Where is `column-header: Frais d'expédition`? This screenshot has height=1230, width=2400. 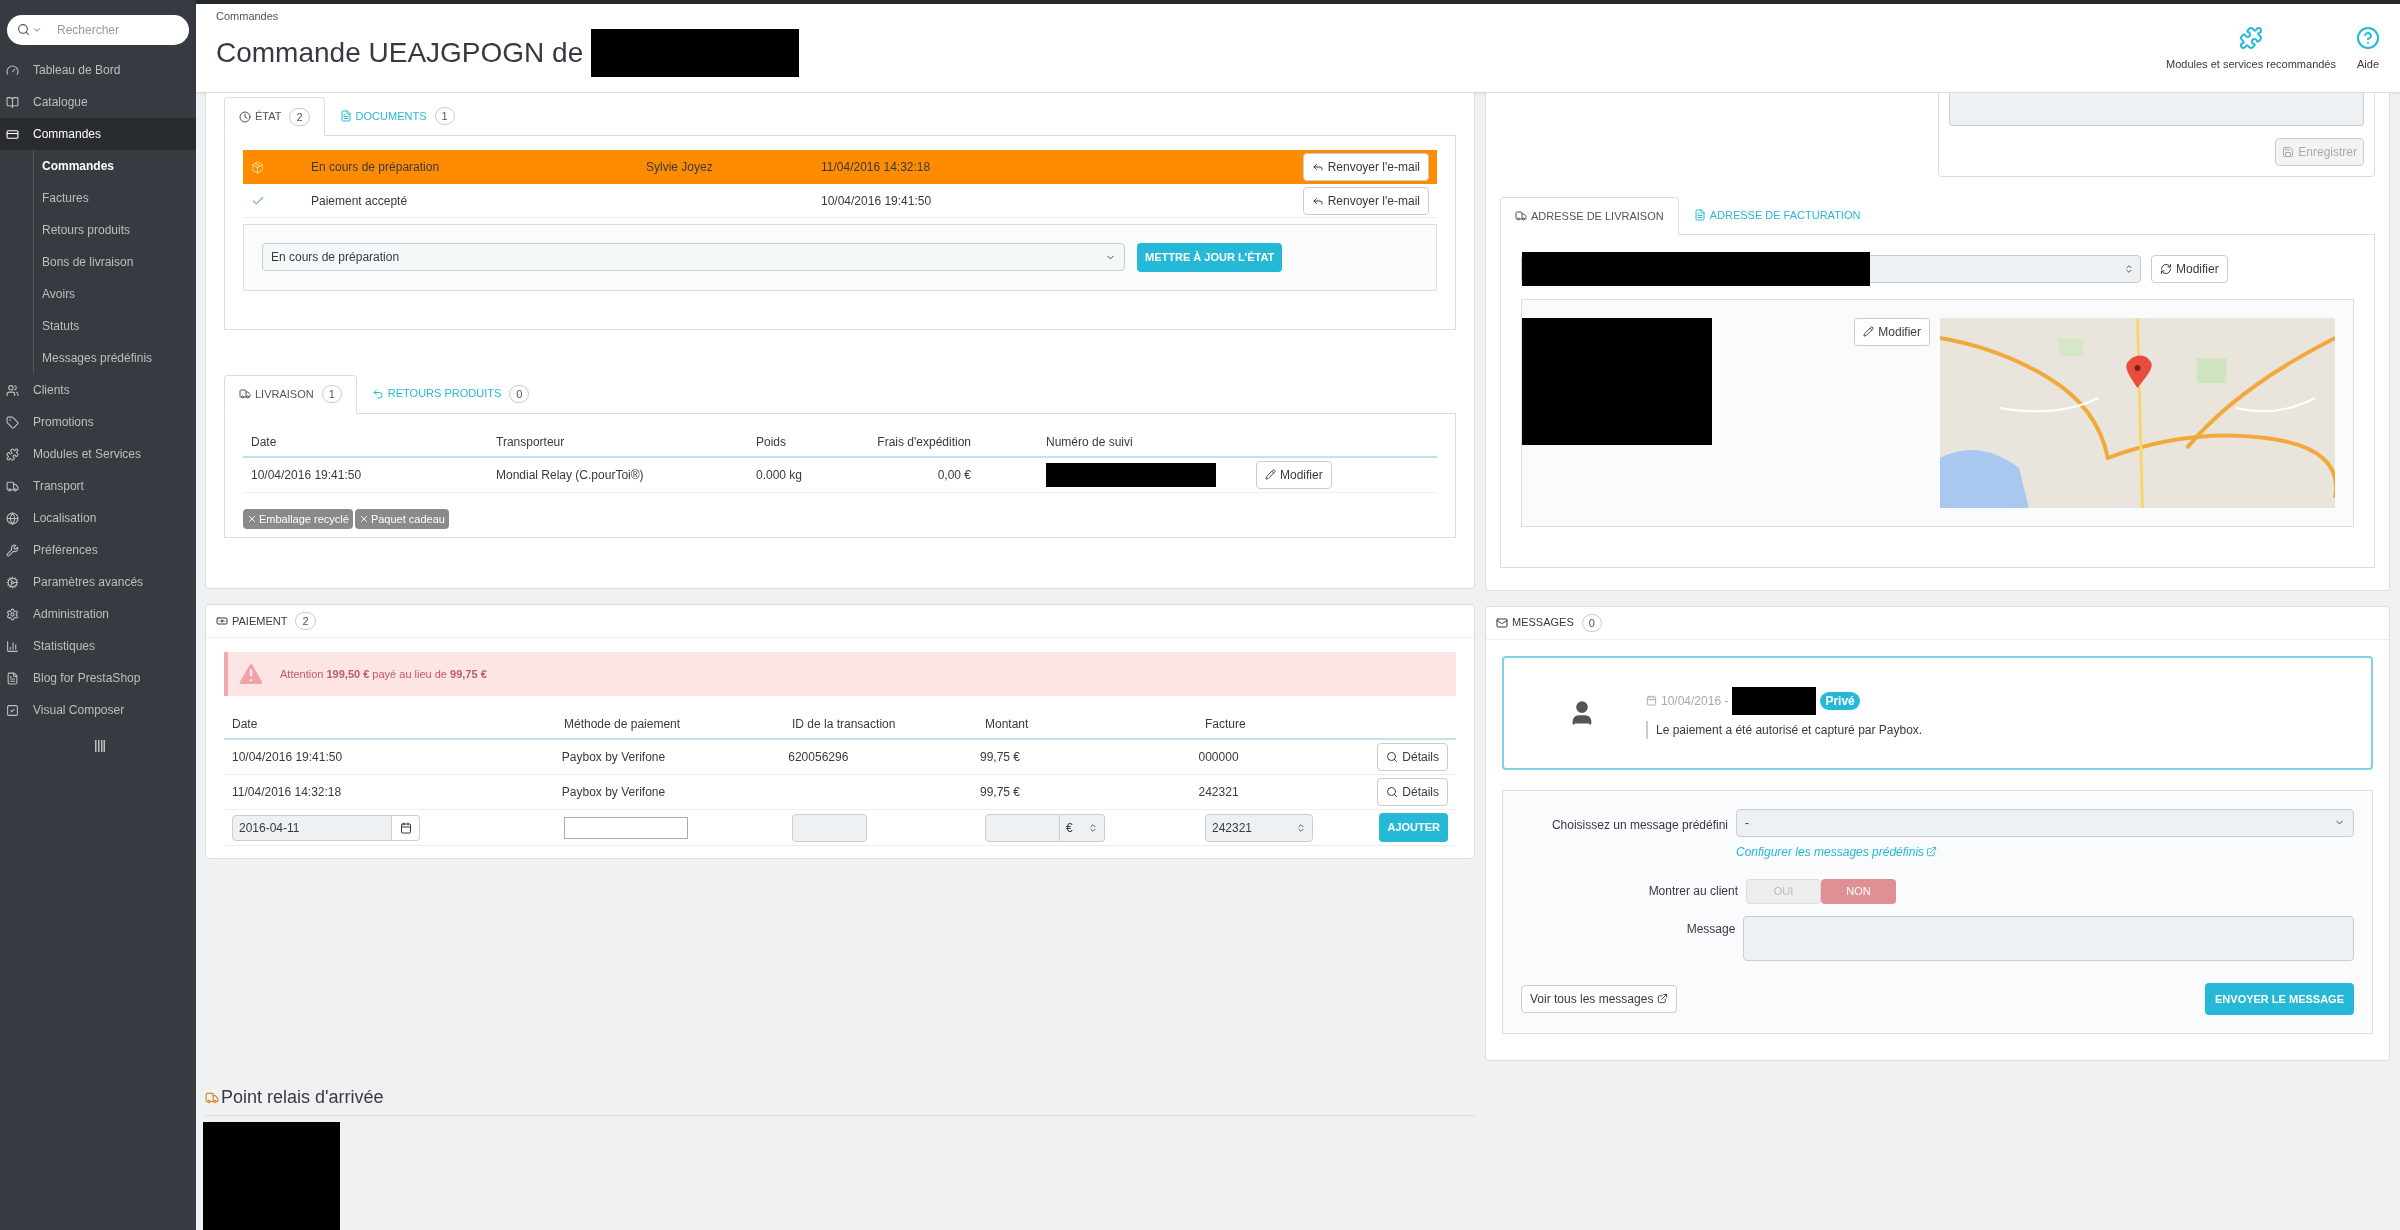
column-header: Frais d'expédition is located at coordinates (923, 442).